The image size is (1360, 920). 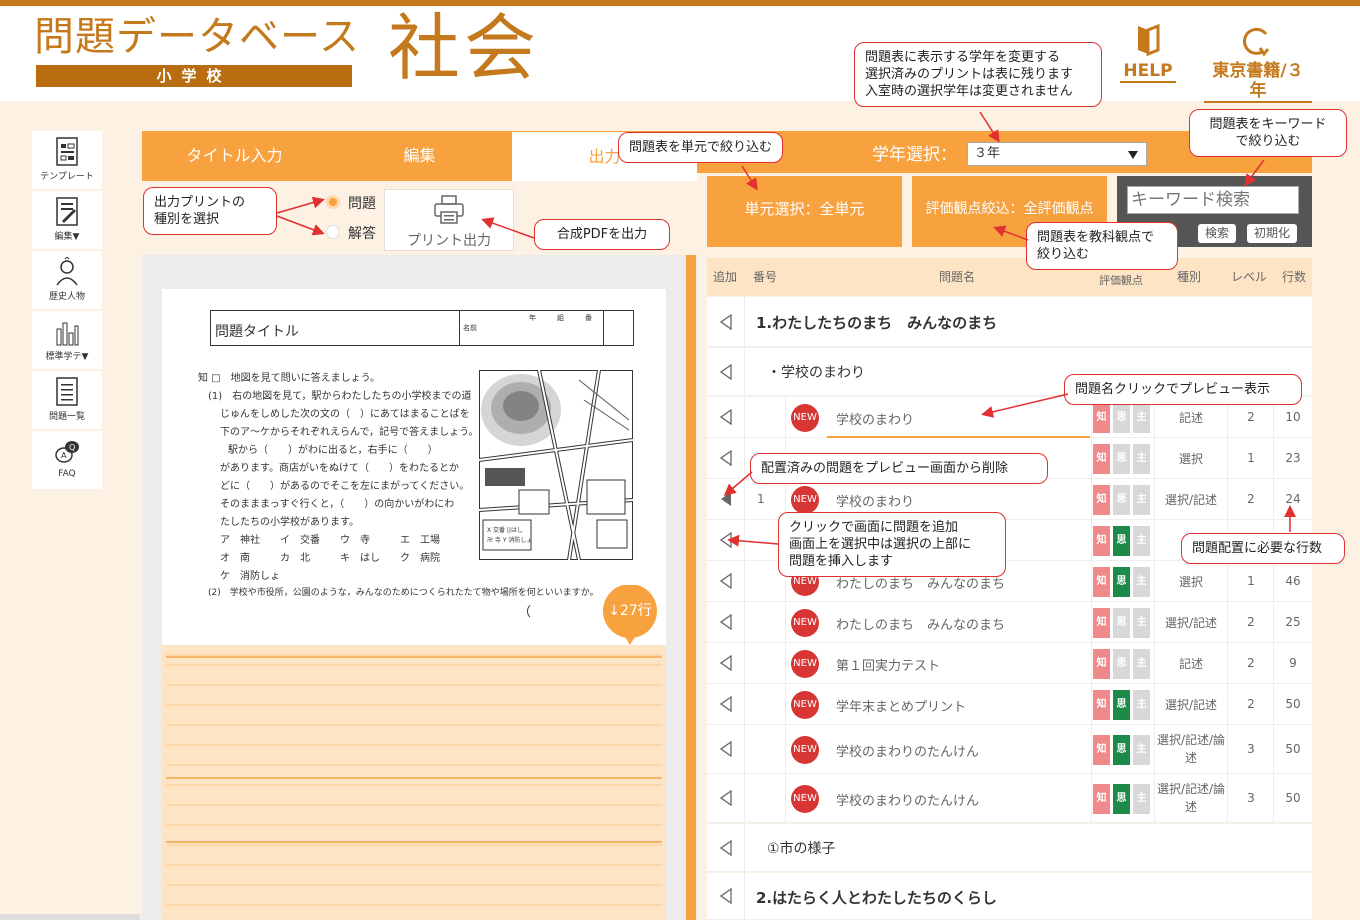 What do you see at coordinates (876, 322) in the screenshot?
I see `group-title: 1.わたしたちのまち みんなのまち` at bounding box center [876, 322].